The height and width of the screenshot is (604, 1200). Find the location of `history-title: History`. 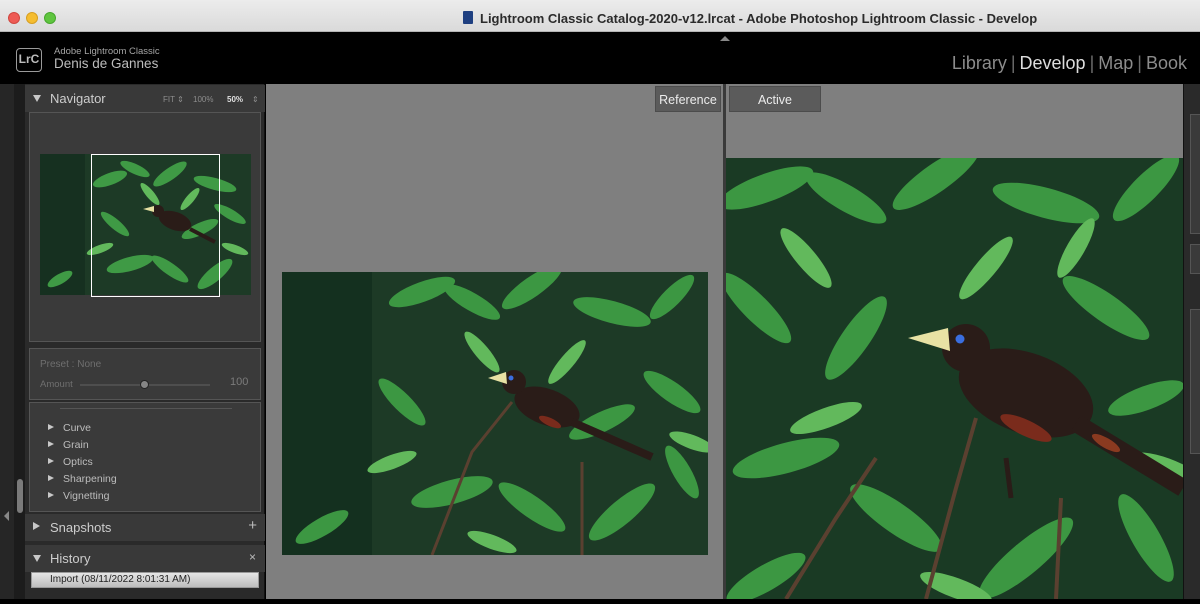

history-title: History is located at coordinates (70, 558).